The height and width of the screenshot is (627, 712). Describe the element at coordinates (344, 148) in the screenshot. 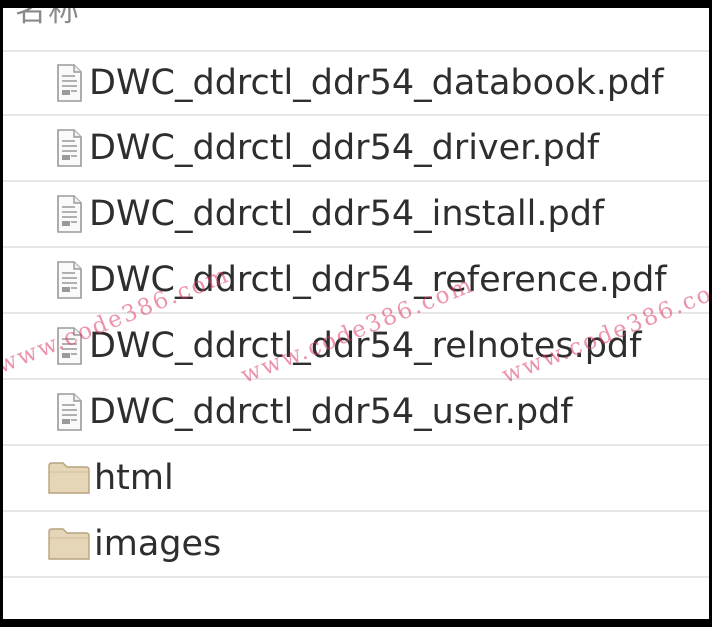

I see `file-name: DWC_ddrctl_ddr54_driver.pdf` at that location.